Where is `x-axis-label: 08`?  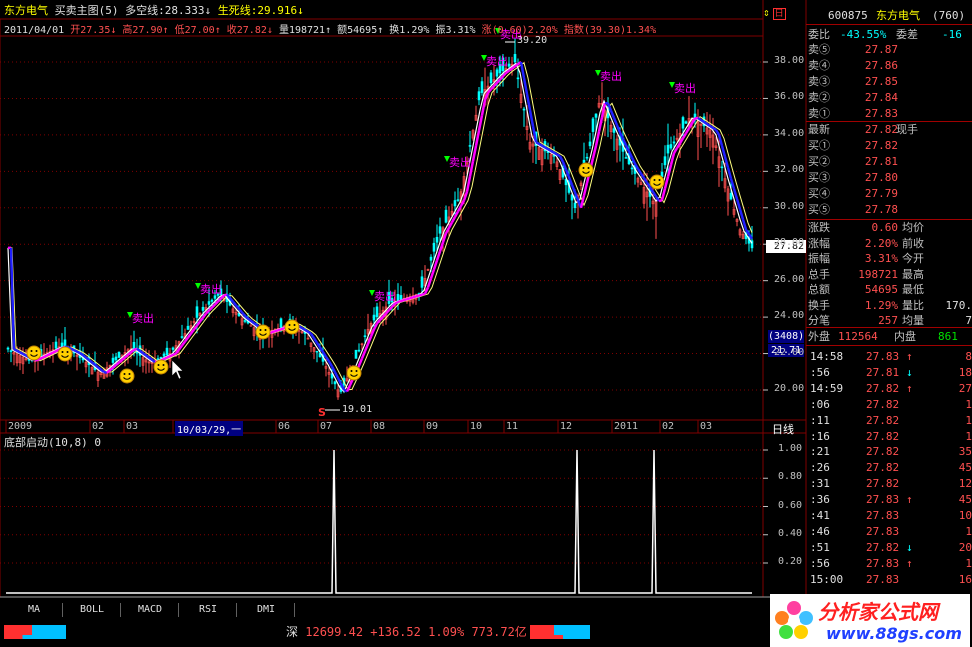 x-axis-label: 08 is located at coordinates (379, 426).